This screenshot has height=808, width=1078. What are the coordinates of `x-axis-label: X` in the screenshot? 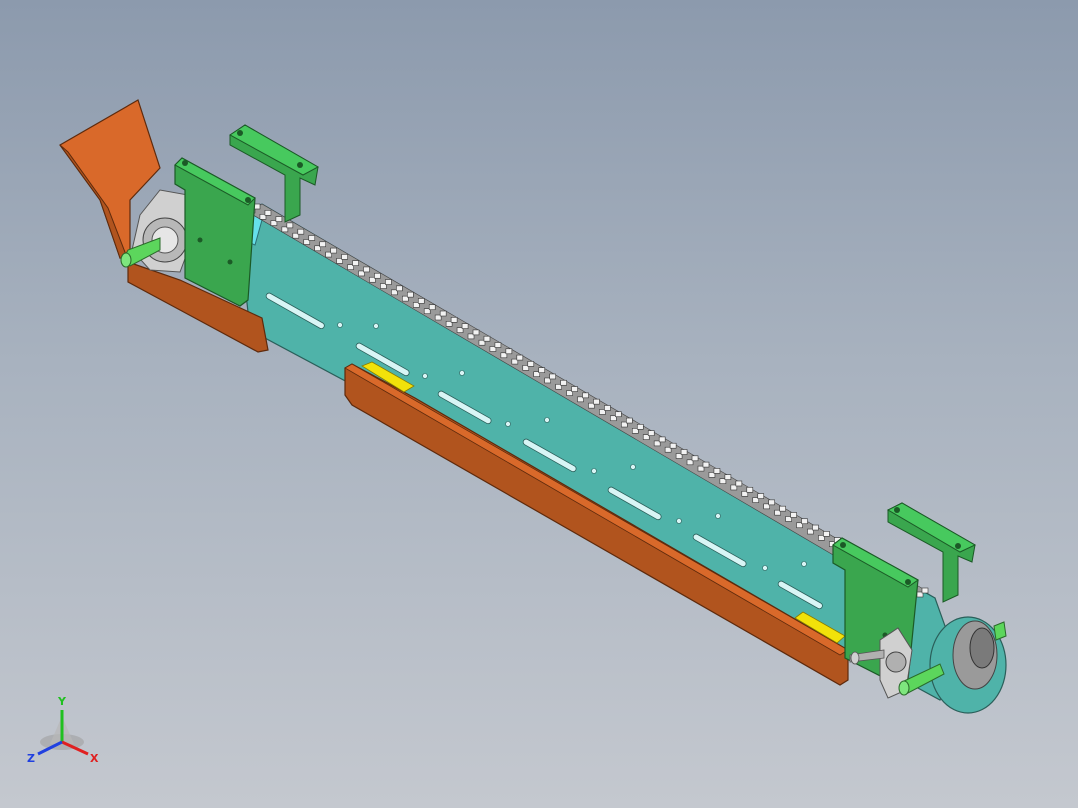 It's located at (94, 758).